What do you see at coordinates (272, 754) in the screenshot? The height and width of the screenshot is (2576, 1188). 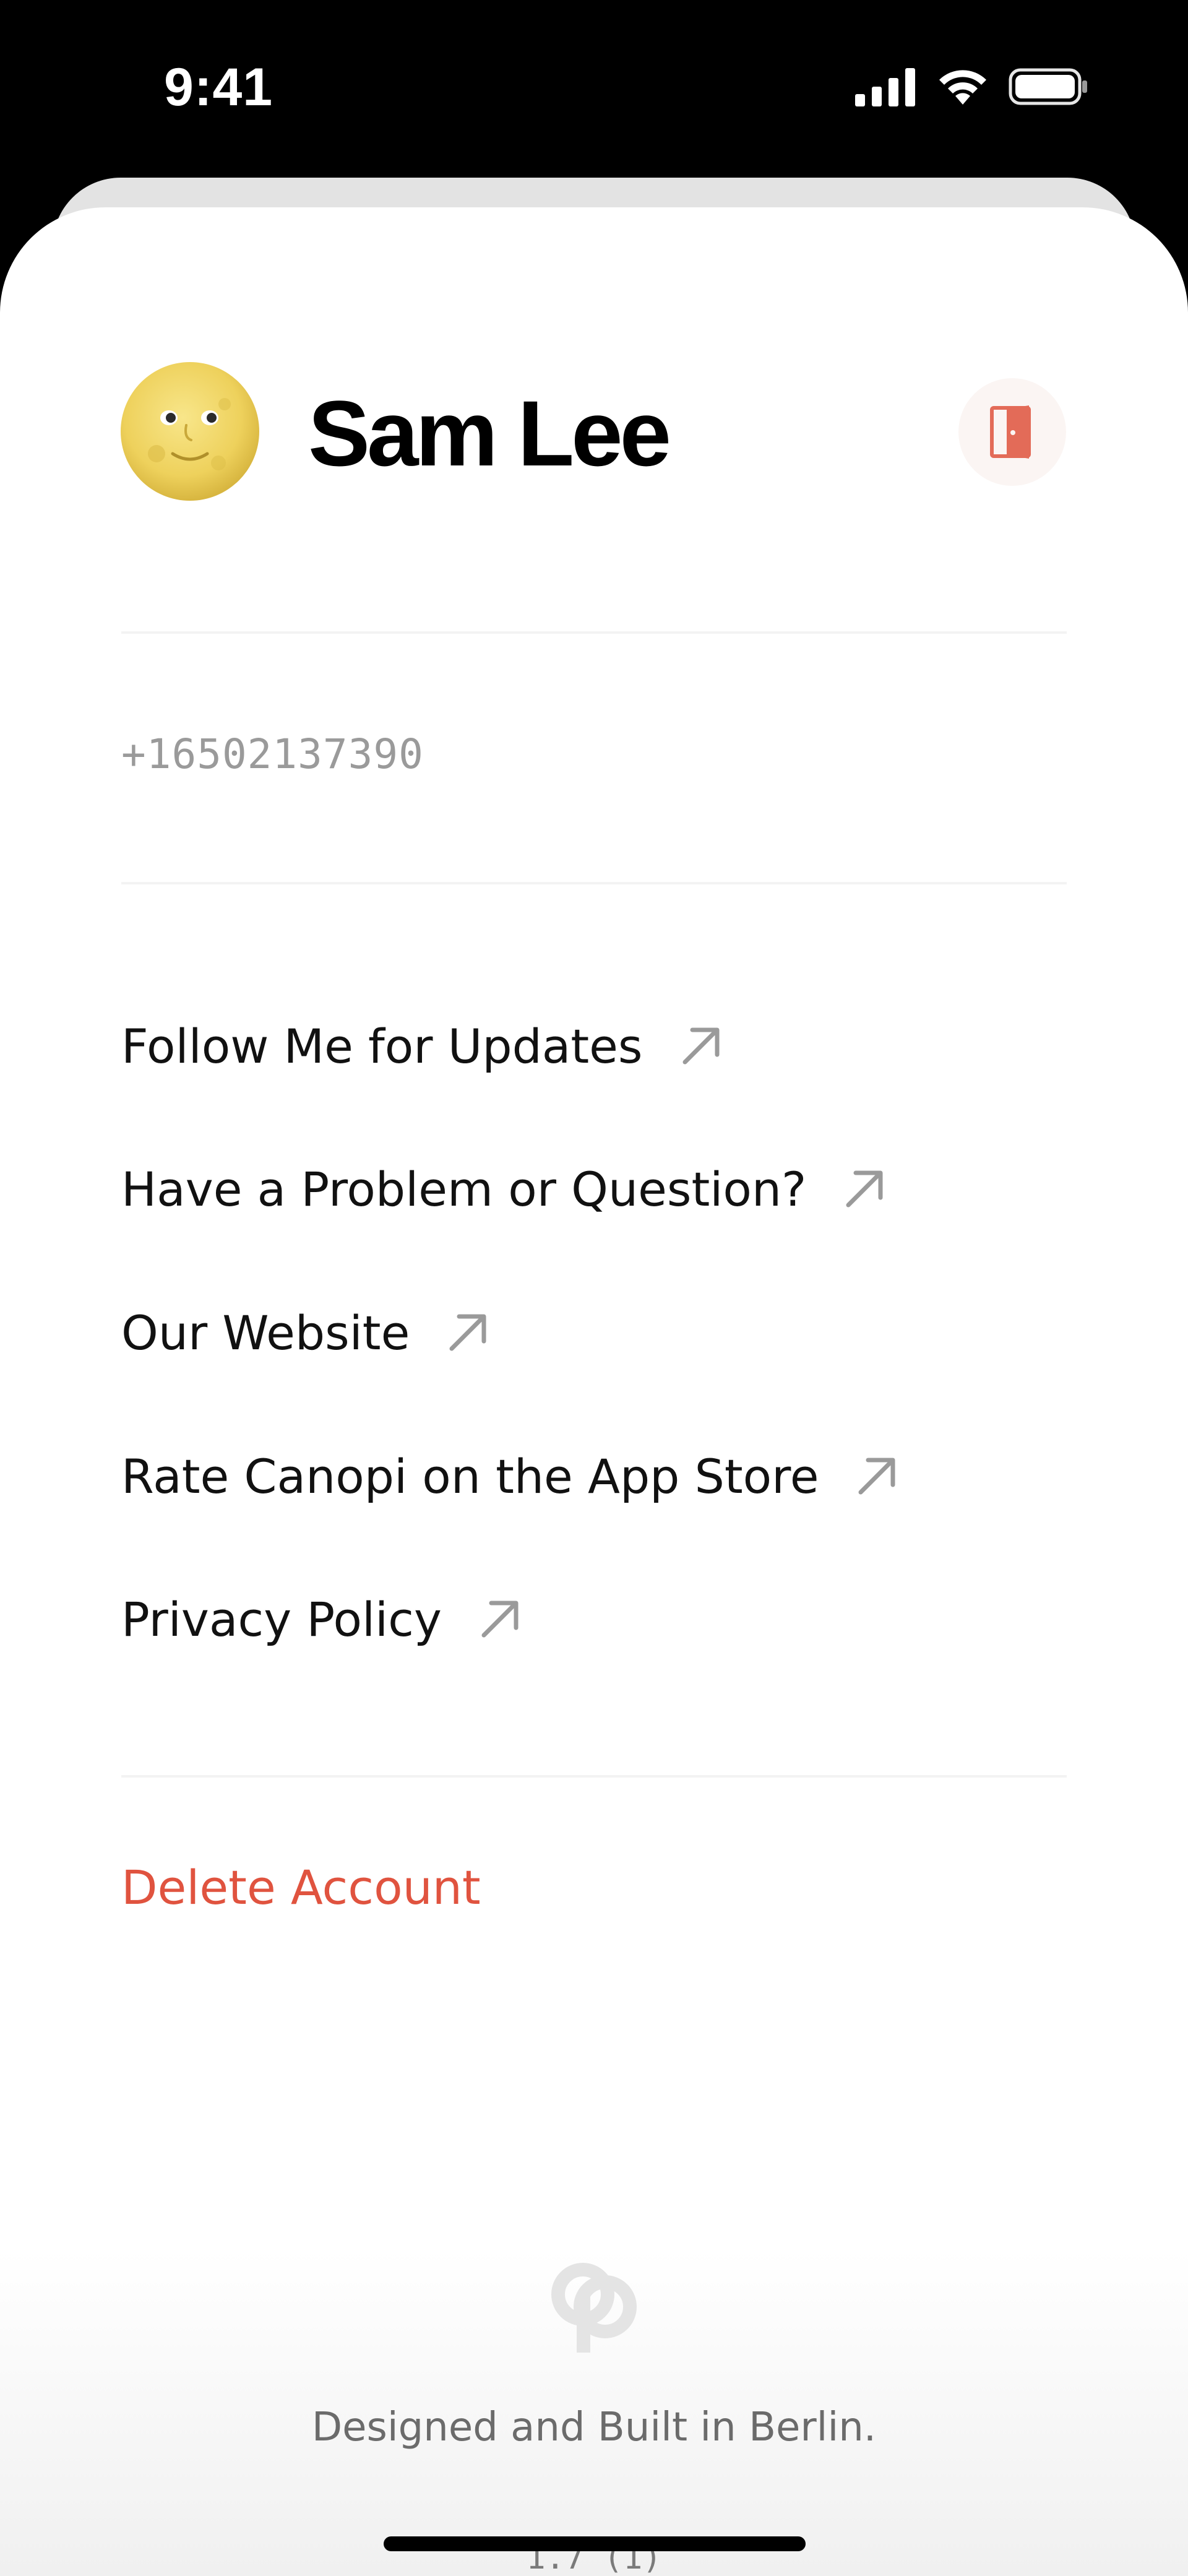 I see `phone-number: +16502137390` at bounding box center [272, 754].